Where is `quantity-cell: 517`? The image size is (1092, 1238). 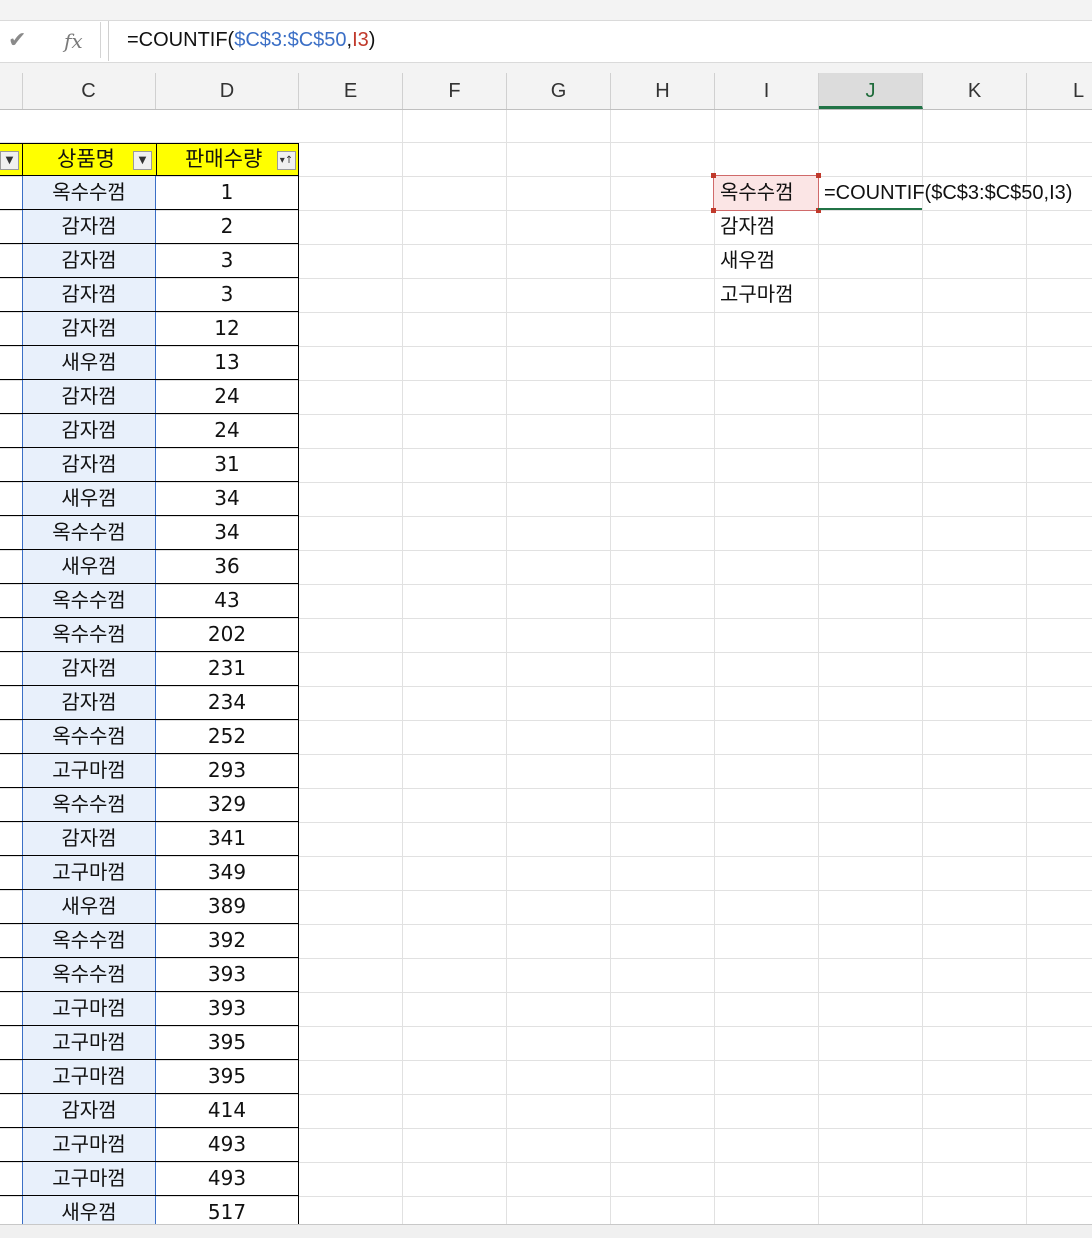 quantity-cell: 517 is located at coordinates (227, 1210).